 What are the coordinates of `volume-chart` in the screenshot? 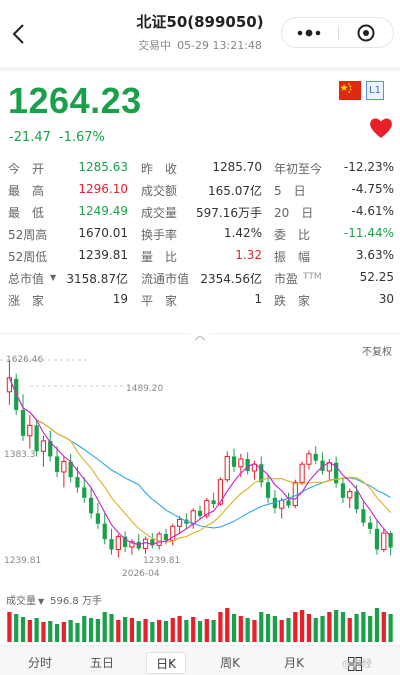 It's located at (200, 625).